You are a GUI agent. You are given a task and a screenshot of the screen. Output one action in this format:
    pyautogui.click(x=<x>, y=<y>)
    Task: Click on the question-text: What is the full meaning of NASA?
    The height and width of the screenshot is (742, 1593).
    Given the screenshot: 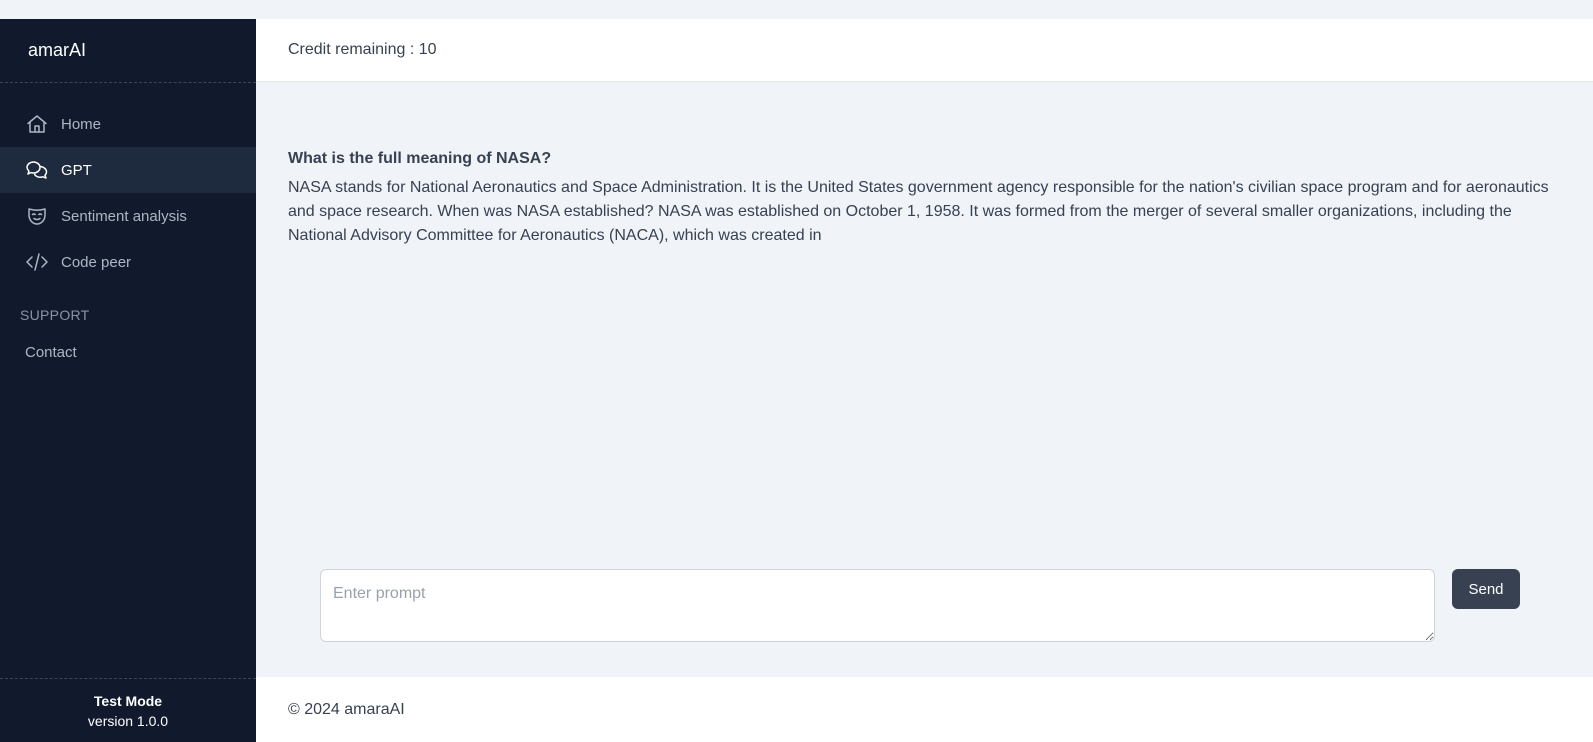 What is the action you would take?
    pyautogui.click(x=420, y=158)
    